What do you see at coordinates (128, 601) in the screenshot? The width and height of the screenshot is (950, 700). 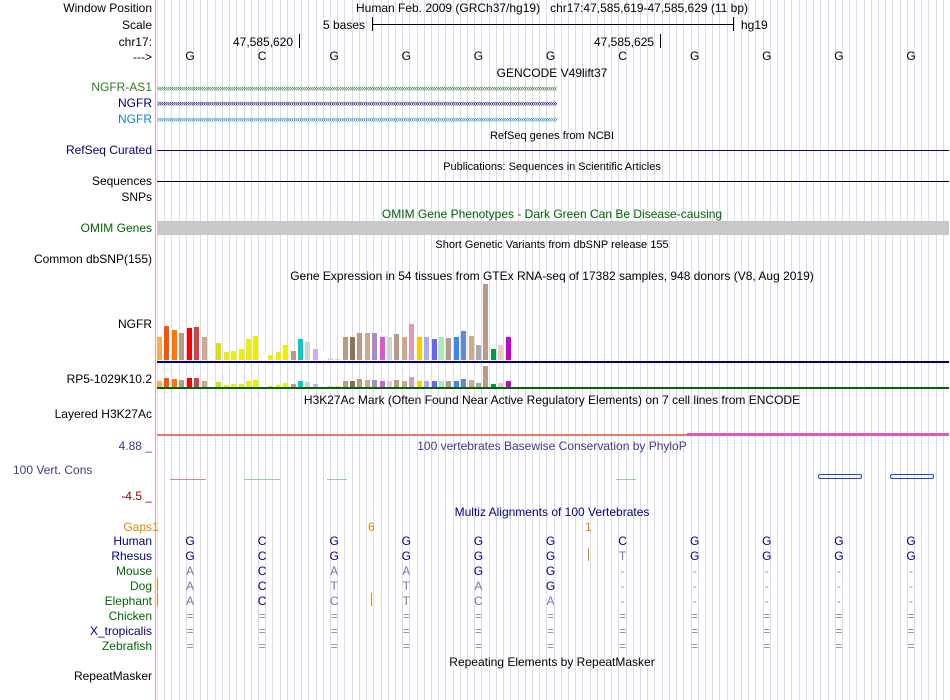 I see `species-label-elephant: Elephant` at bounding box center [128, 601].